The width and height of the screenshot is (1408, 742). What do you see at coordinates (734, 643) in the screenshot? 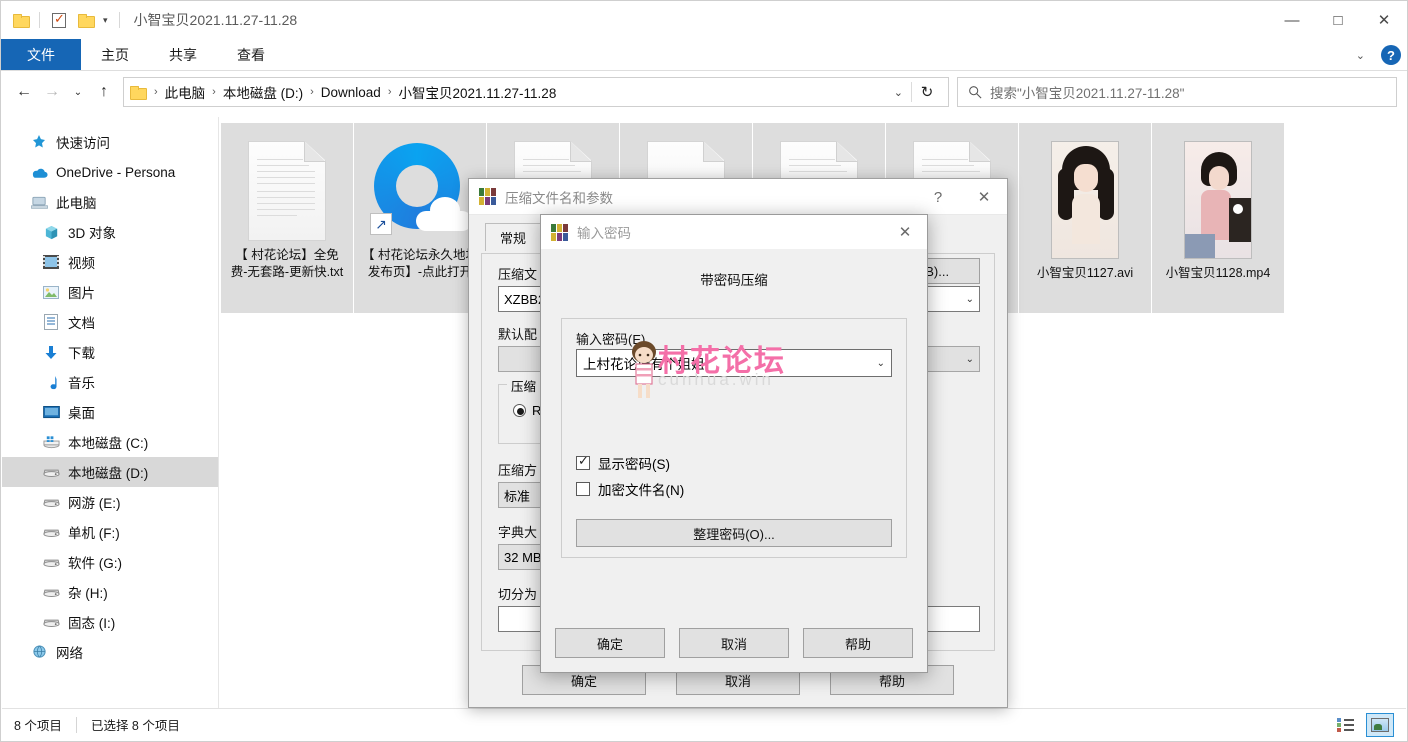
I see `cancel-button: 取消` at bounding box center [734, 643].